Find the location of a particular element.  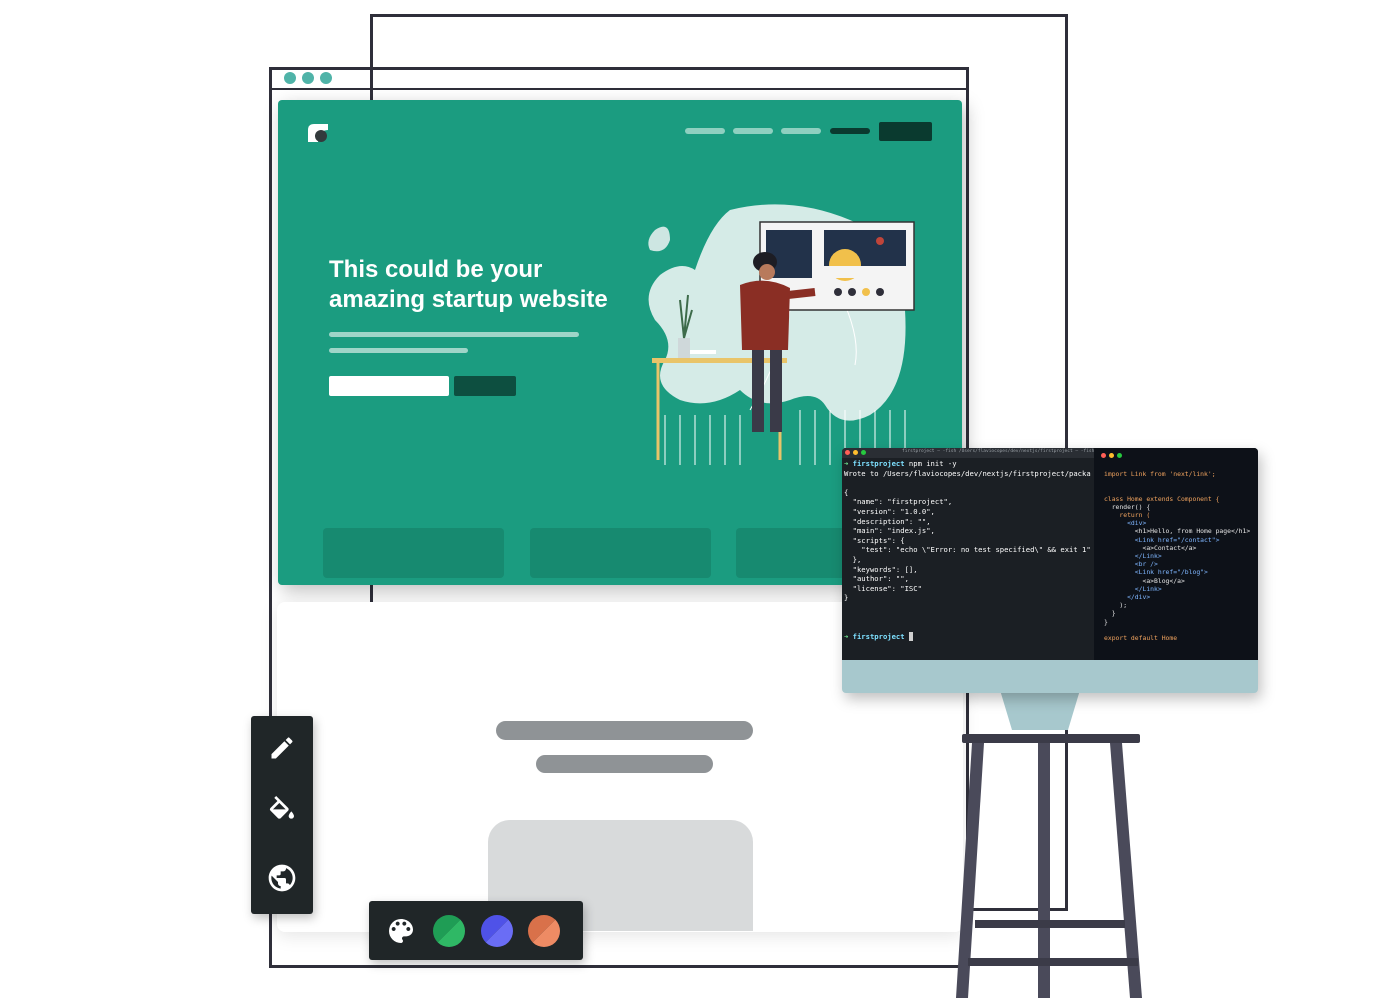

code-line-5: return ( is located at coordinates (1127, 515).